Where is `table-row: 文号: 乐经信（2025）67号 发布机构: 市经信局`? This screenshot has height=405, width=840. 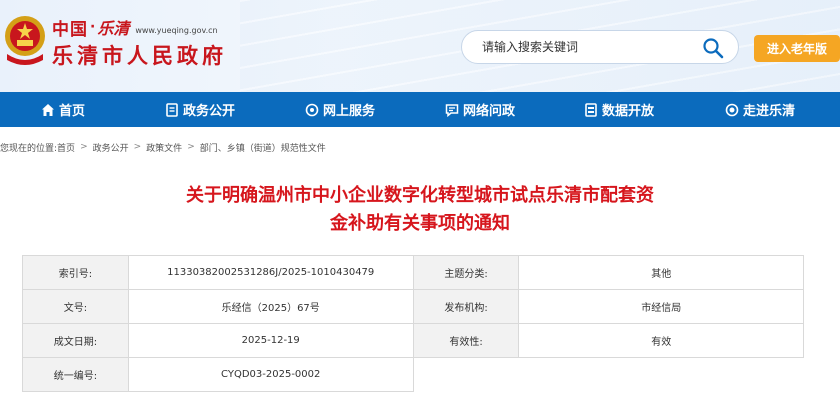 table-row: 文号: 乐经信（2025）67号 发布机构: 市经信局 is located at coordinates (413, 306).